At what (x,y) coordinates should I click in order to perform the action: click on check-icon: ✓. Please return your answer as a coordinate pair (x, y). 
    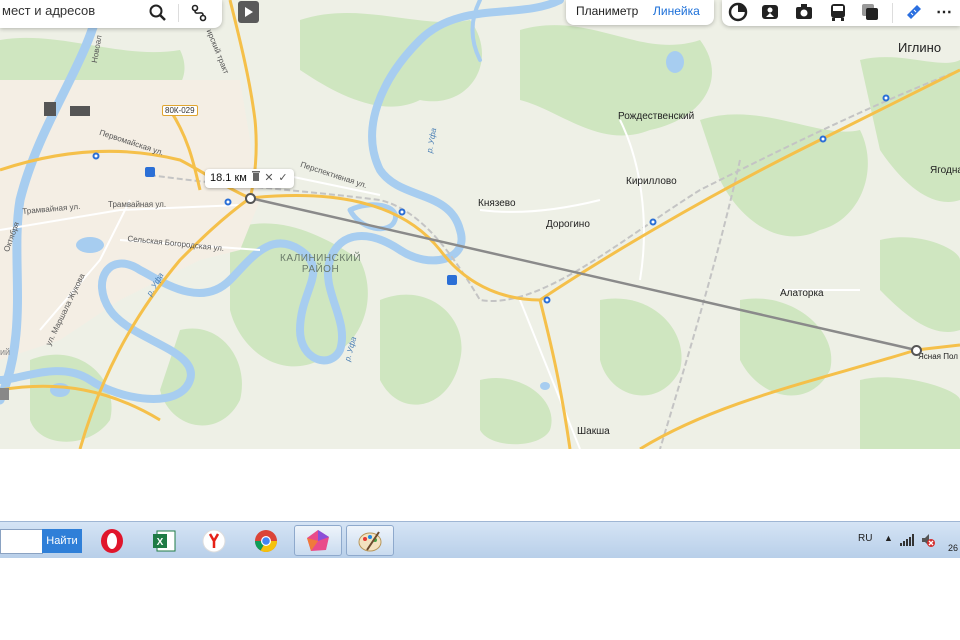
    Looking at the image, I should click on (283, 178).